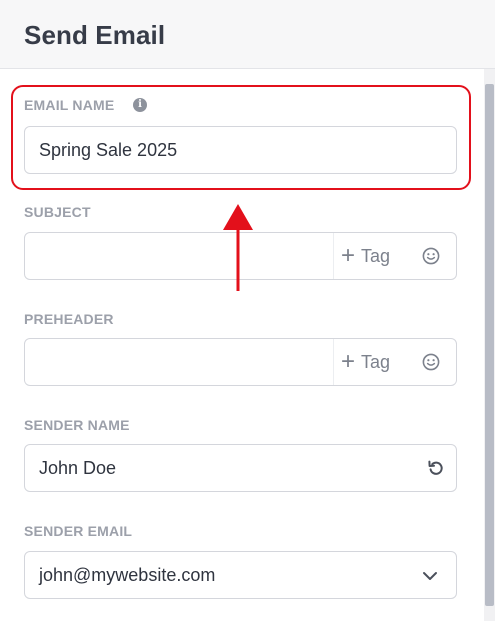 The width and height of the screenshot is (495, 621). I want to click on preheader-add-tag-button: + Tag, so click(365, 362).